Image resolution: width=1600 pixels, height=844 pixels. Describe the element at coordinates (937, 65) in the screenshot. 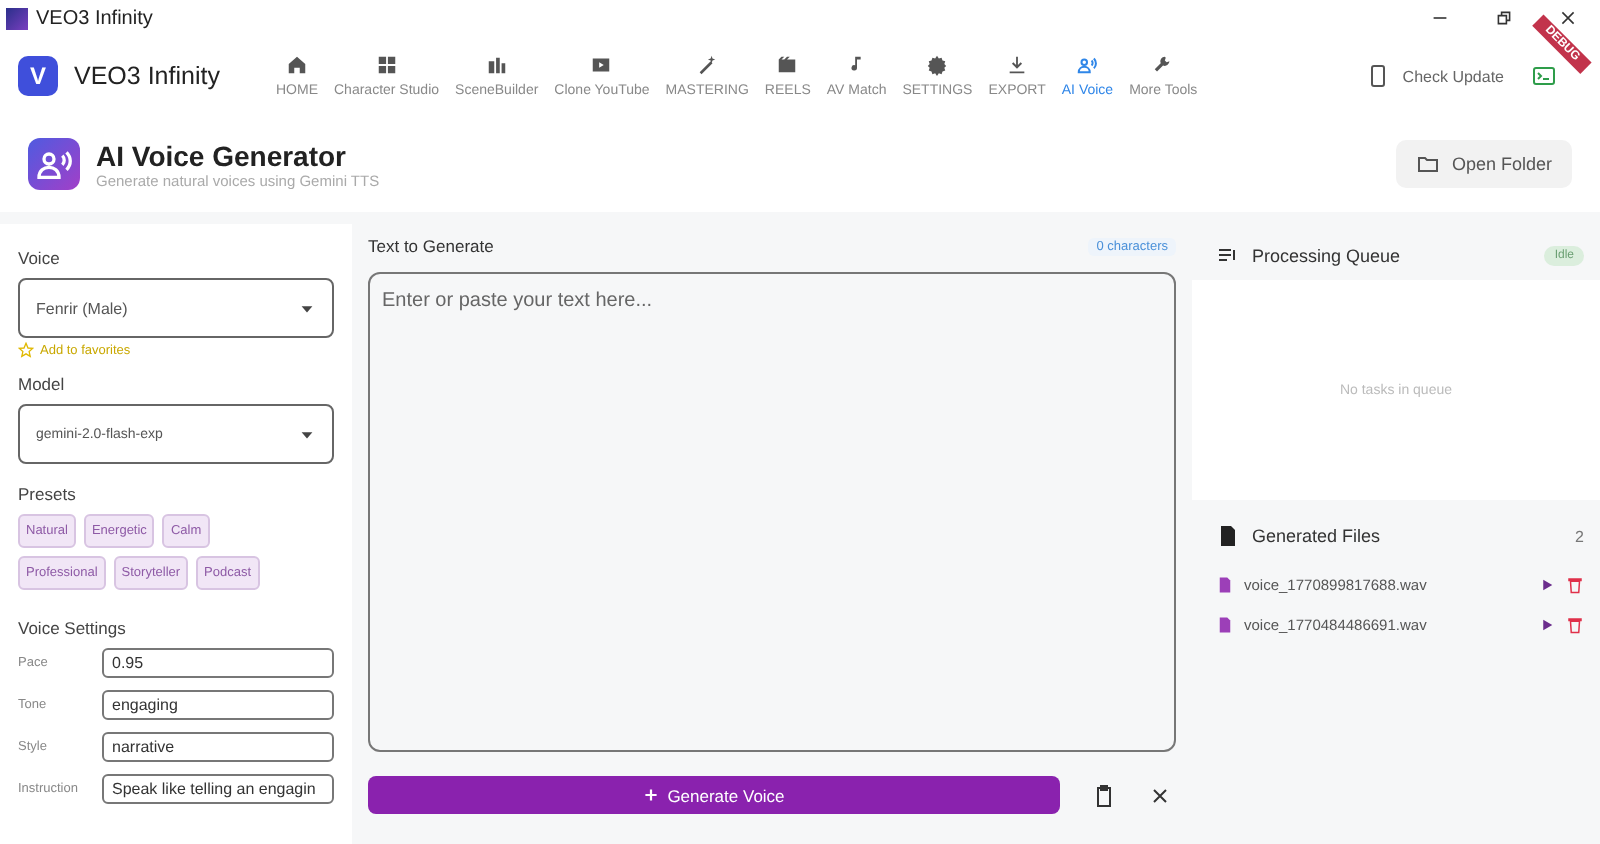

I see `settings-icon` at that location.